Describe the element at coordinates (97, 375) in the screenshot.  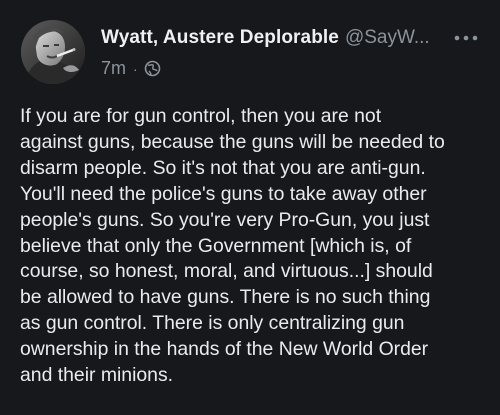
I see `post-line: and their minions.` at that location.